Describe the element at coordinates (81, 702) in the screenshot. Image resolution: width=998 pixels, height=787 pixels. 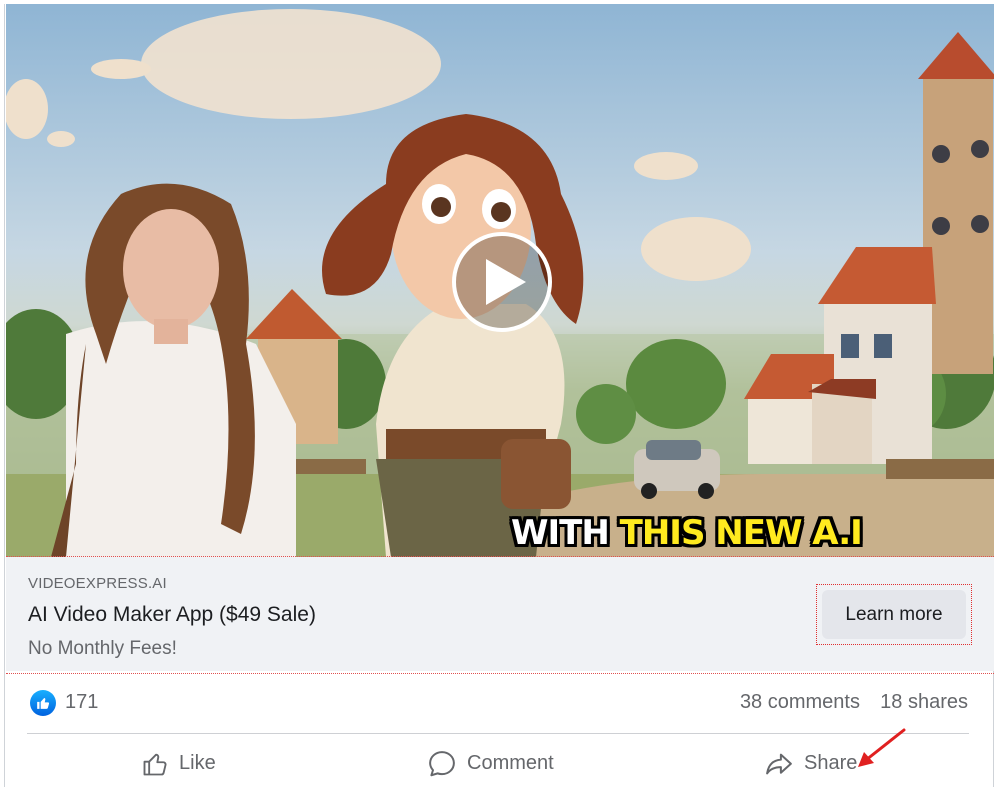
I see `reaction-count: 171` at that location.